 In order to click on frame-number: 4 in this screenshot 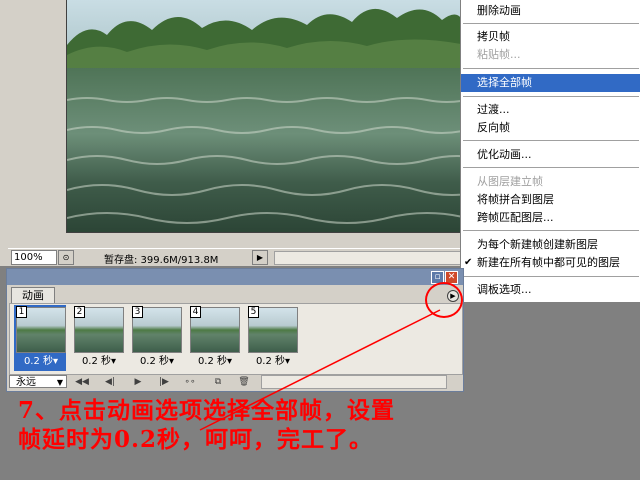, I will do `click(195, 312)`.